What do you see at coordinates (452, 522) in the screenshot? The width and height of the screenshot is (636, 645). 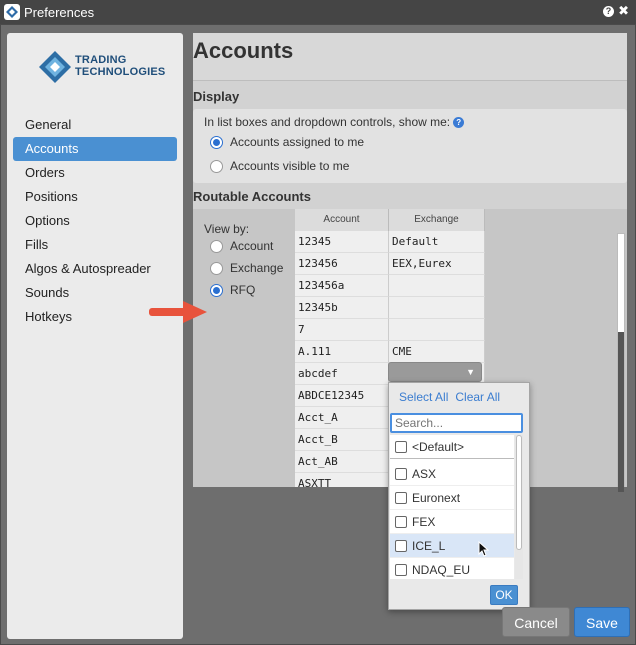 I see `list-item-fex: FEX` at bounding box center [452, 522].